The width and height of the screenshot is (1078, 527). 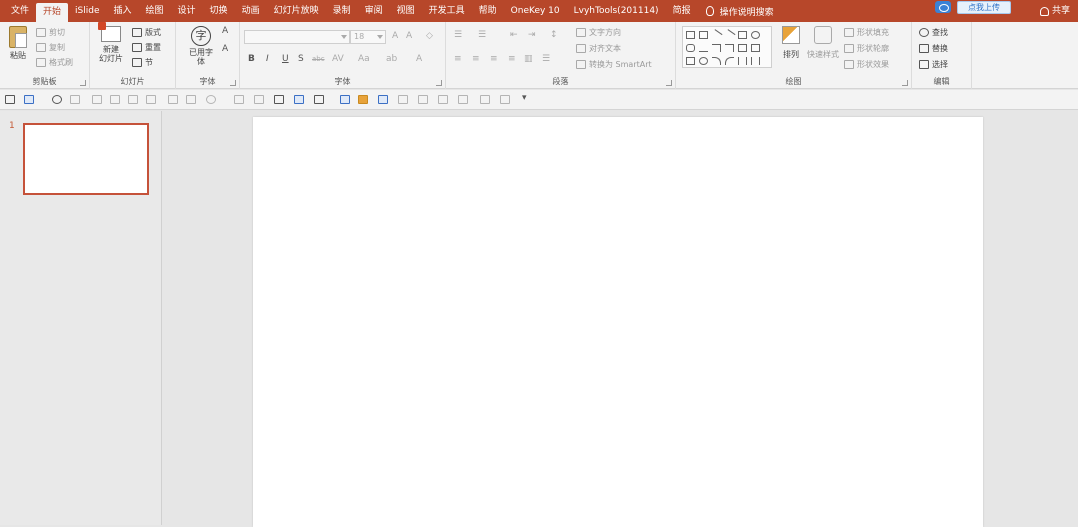 I want to click on columns-icon: ▥, so click(x=528, y=59).